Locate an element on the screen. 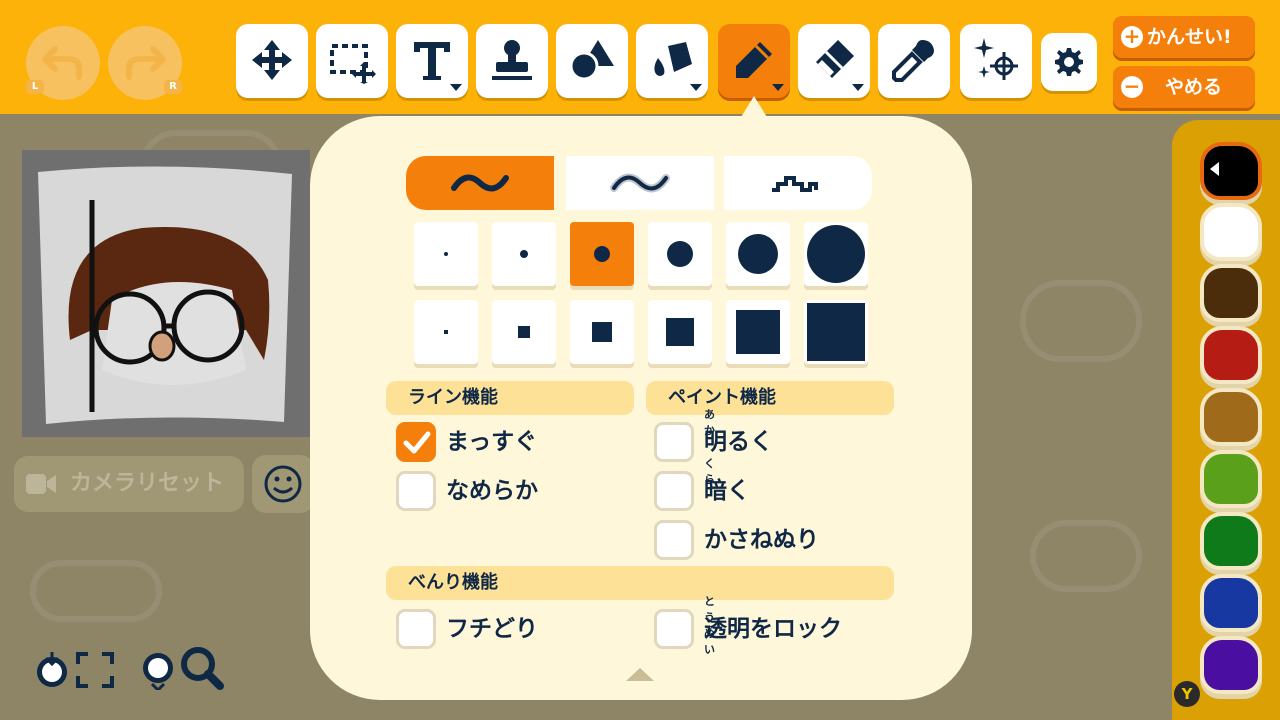 This screenshot has height=720, width=1280. line-type-pixel-tab is located at coordinates (798, 183).